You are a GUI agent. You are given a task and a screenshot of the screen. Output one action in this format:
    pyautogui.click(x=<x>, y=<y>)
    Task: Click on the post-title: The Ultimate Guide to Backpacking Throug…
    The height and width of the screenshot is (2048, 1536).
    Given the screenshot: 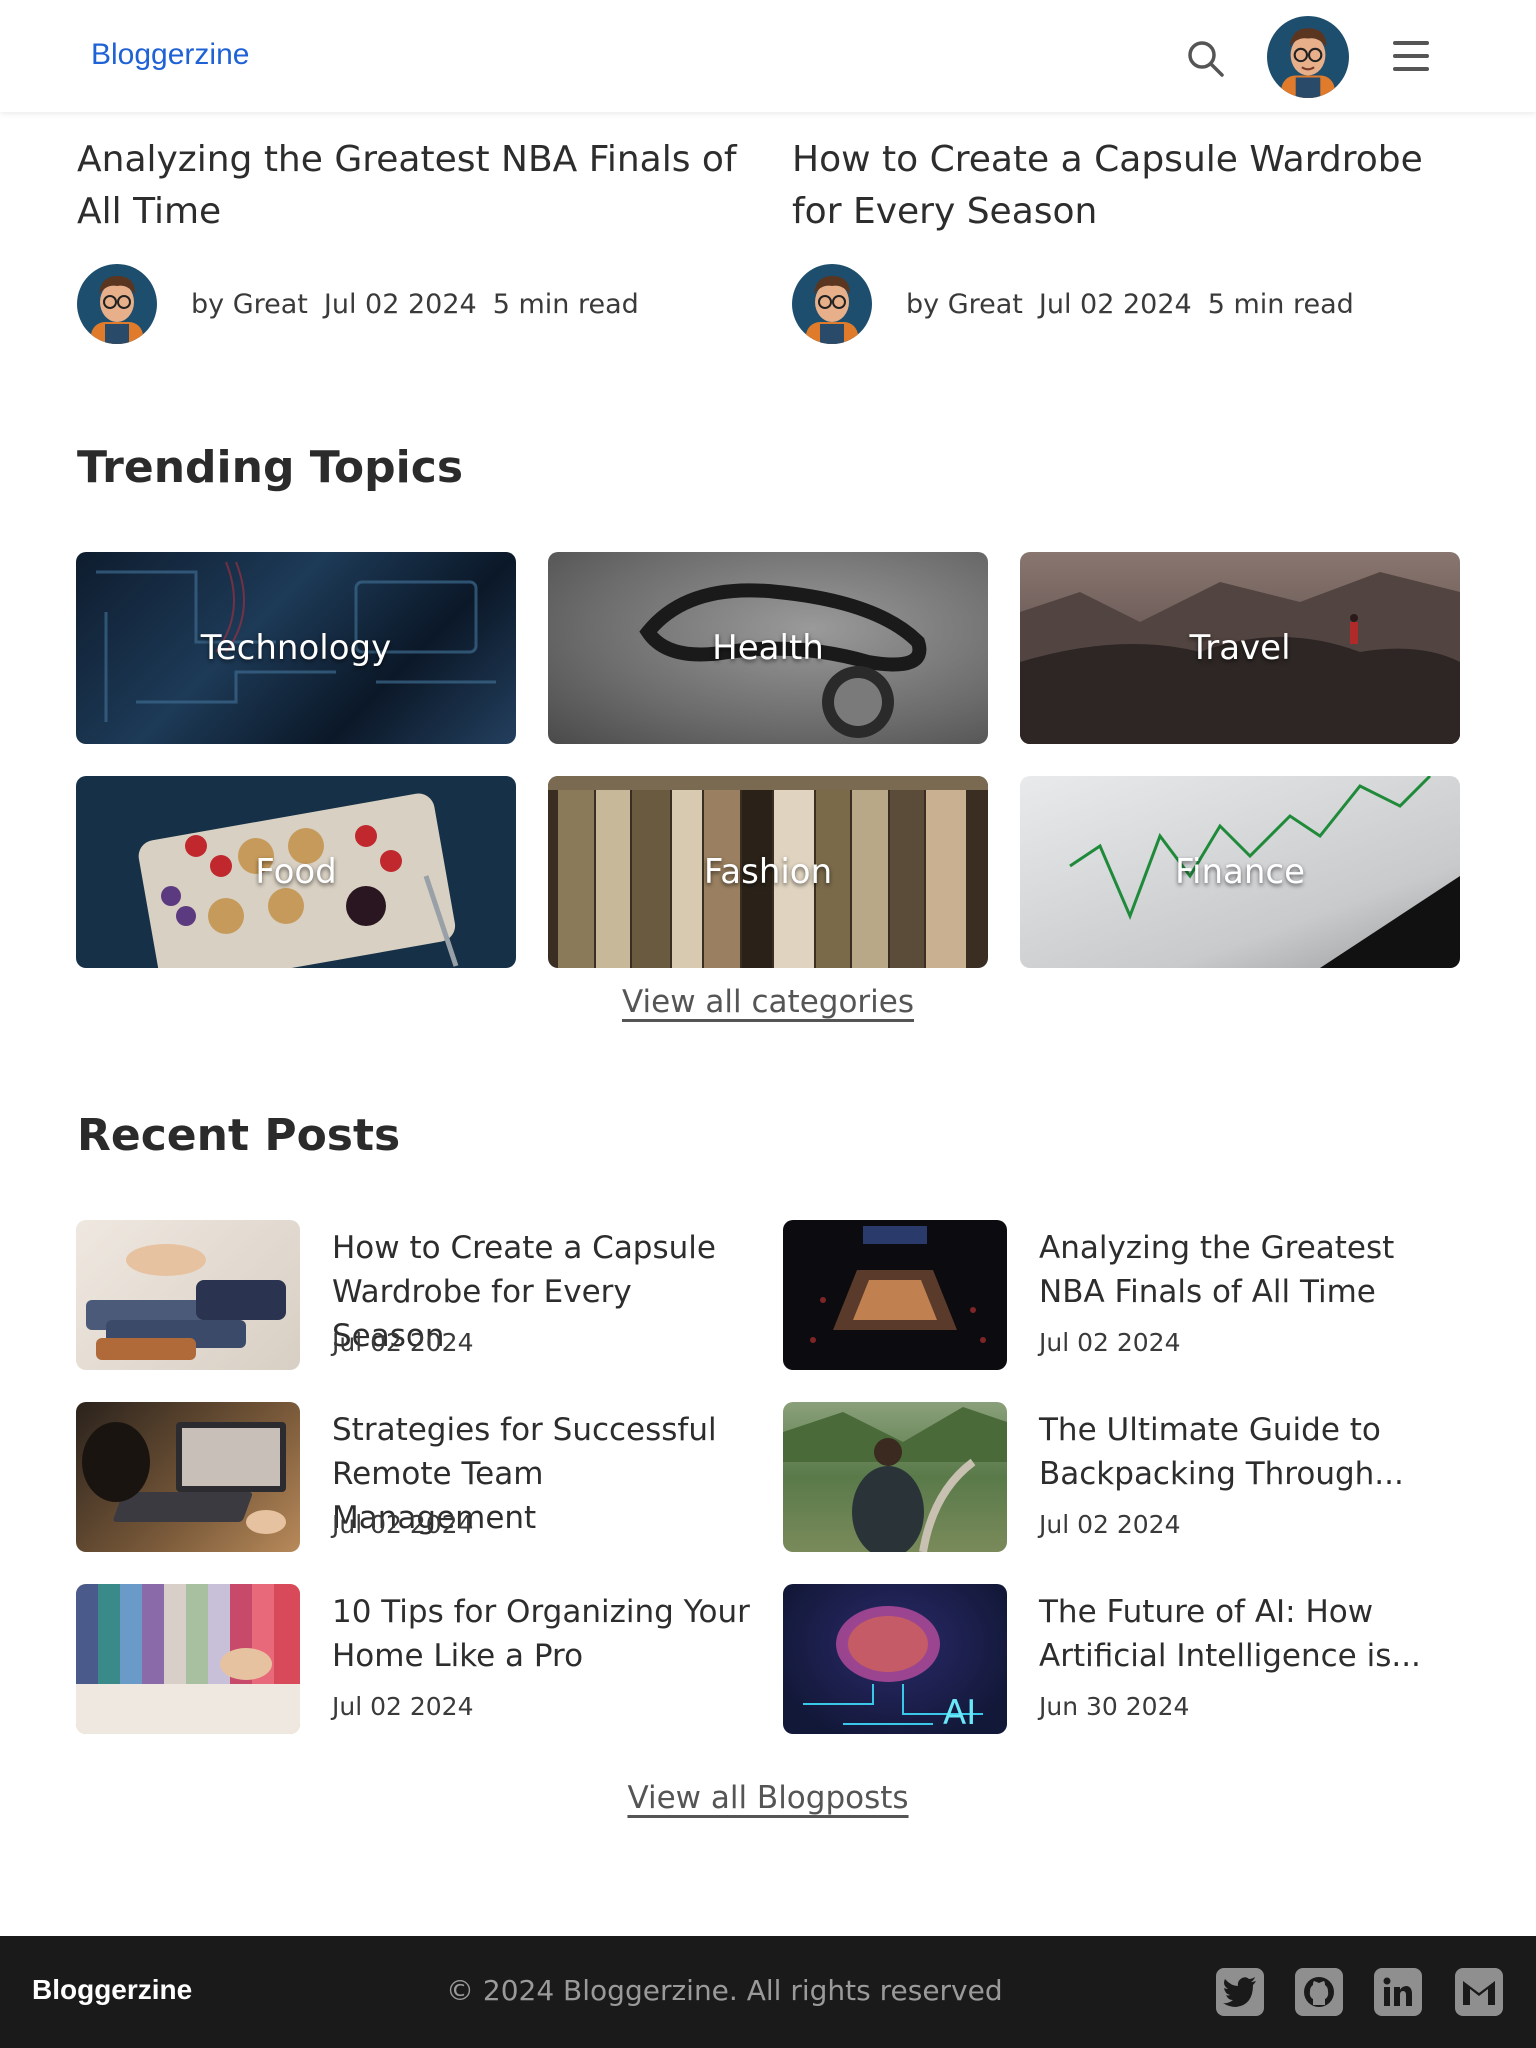 What is the action you would take?
    pyautogui.click(x=1249, y=1452)
    